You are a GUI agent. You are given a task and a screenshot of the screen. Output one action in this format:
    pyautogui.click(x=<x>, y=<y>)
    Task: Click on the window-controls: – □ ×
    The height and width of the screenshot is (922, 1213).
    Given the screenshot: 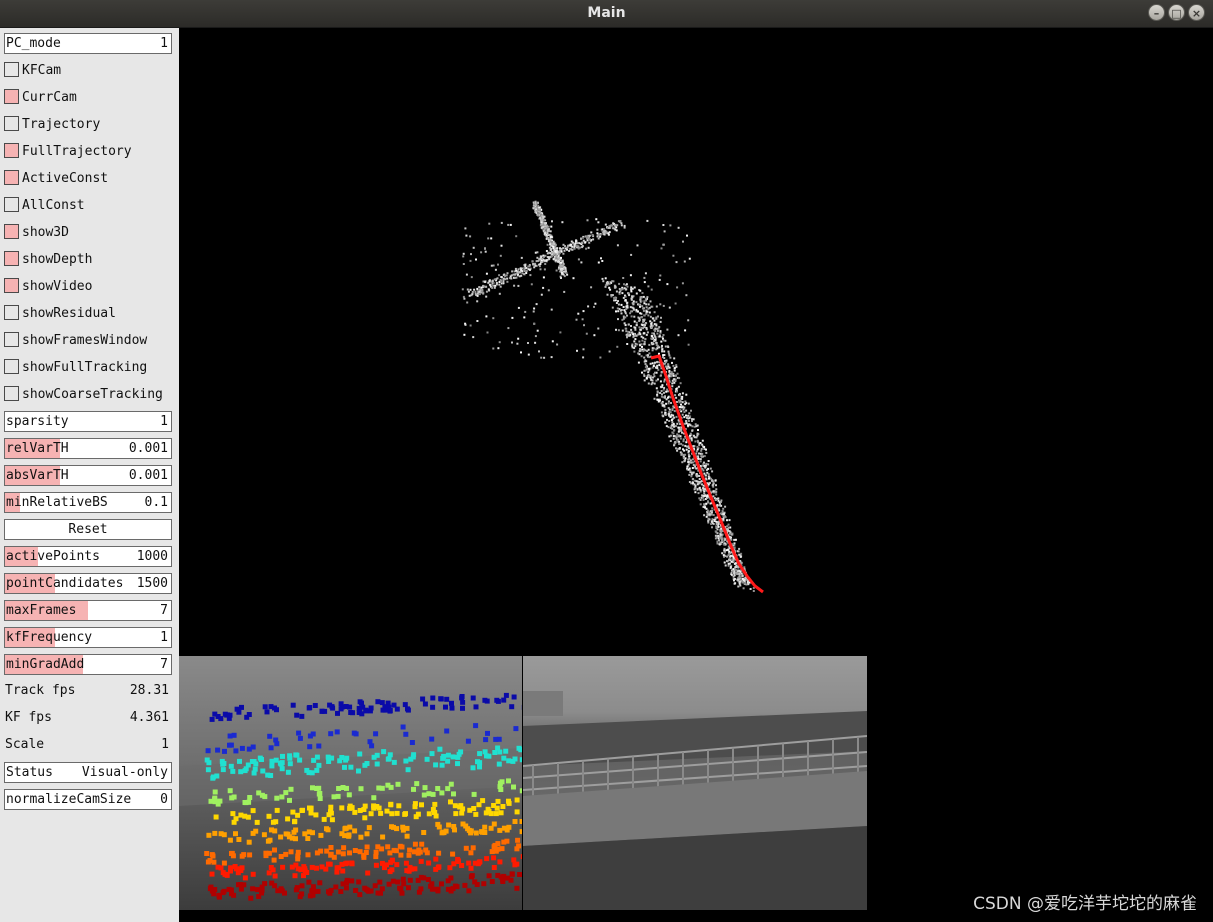 What is the action you would take?
    pyautogui.click(x=1176, y=12)
    